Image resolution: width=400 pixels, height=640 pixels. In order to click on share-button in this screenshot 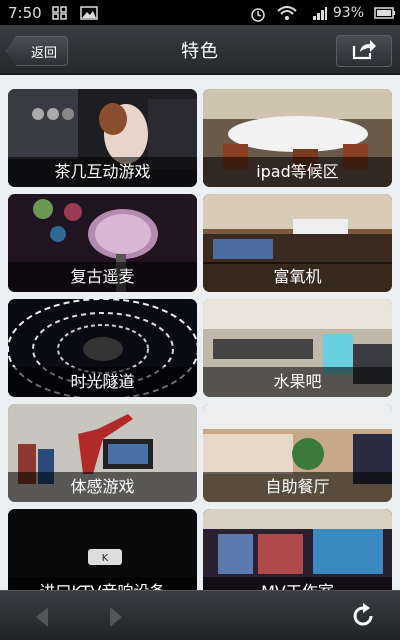, I will do `click(364, 51)`.